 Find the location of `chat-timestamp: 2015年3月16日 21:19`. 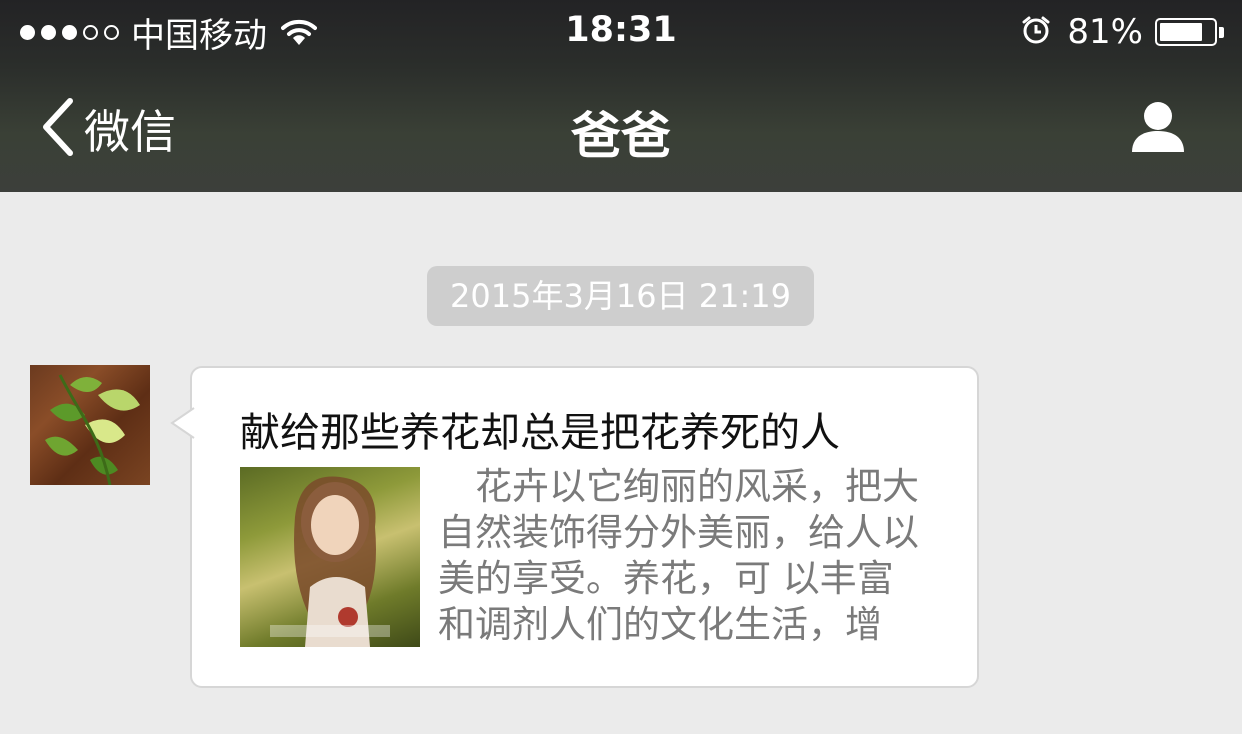

chat-timestamp: 2015年3月16日 21:19 is located at coordinates (620, 296).